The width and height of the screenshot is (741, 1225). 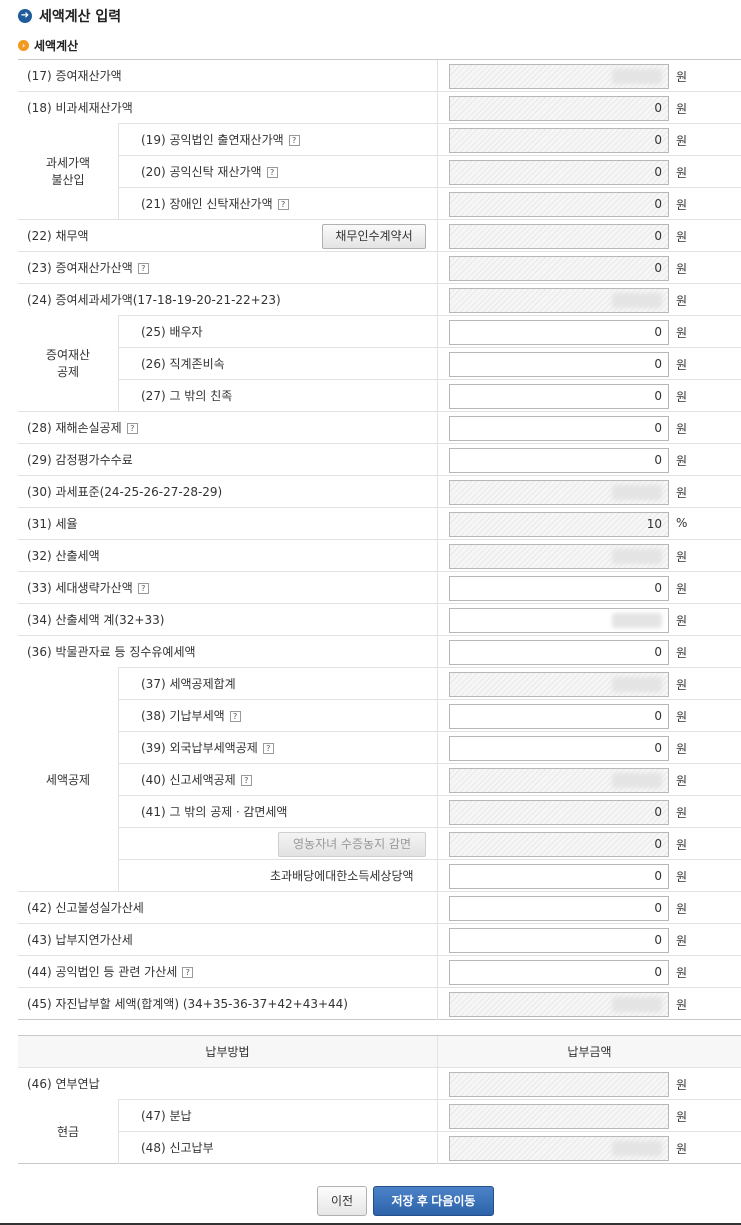 What do you see at coordinates (48, 45) in the screenshot?
I see `section-title: › 세액계산` at bounding box center [48, 45].